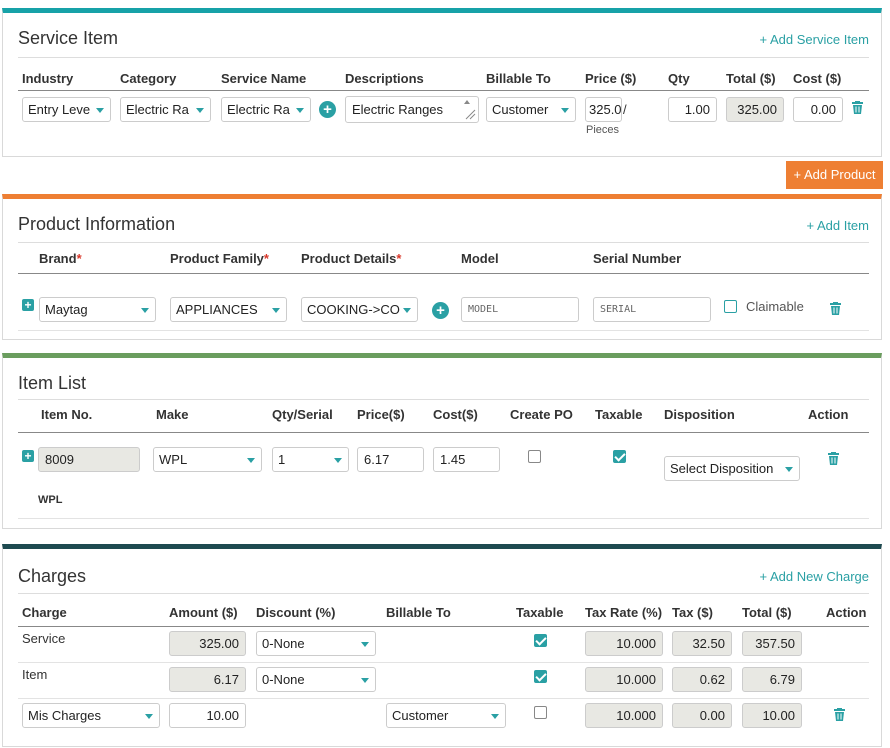 The height and width of the screenshot is (748, 890). I want to click on col-price: Price($), so click(381, 414).